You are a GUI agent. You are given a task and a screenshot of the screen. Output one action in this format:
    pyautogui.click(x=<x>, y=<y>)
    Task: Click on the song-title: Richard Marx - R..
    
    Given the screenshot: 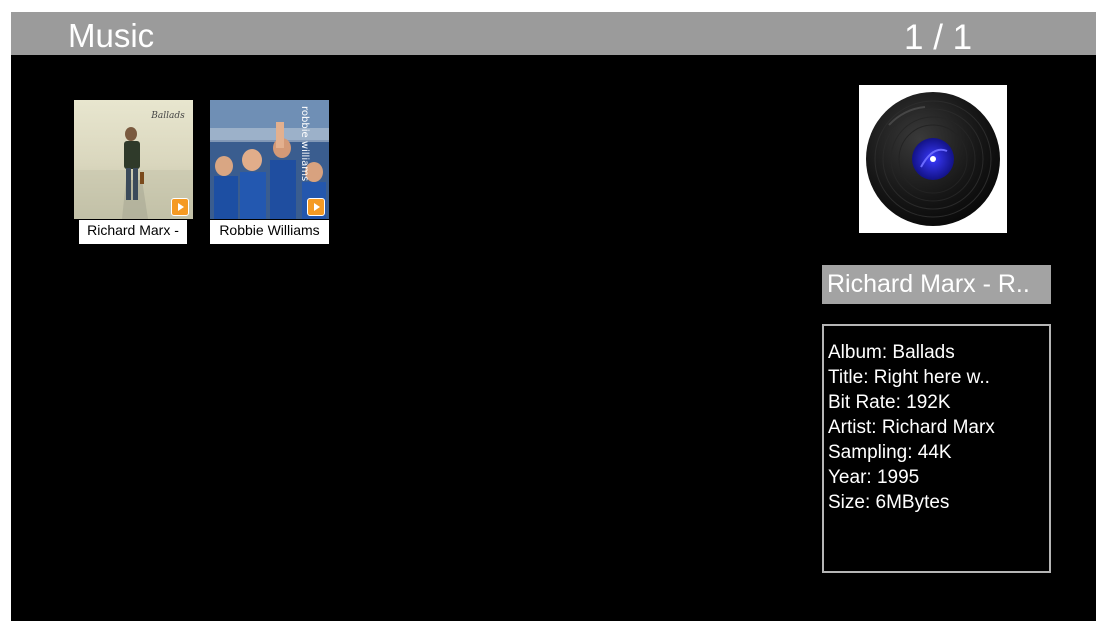 What is the action you would take?
    pyautogui.click(x=936, y=284)
    